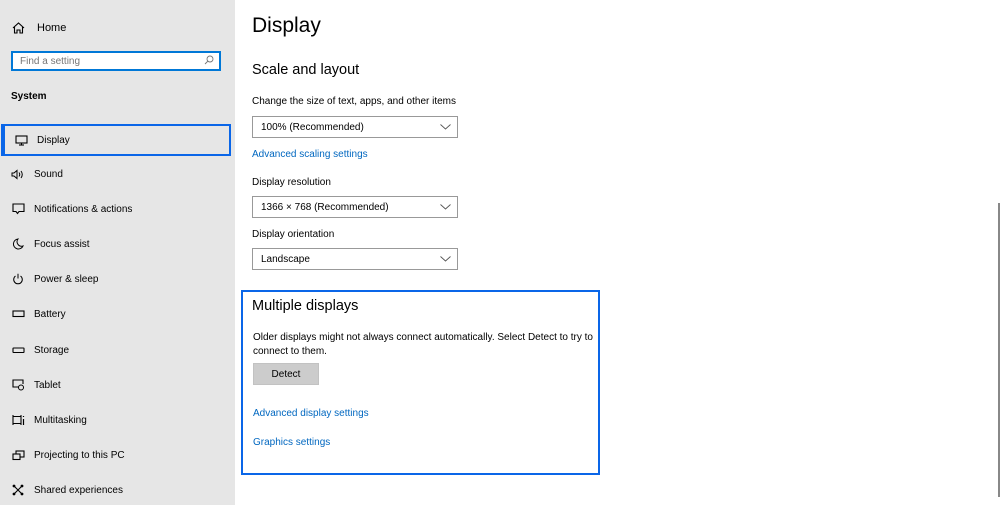  What do you see at coordinates (79, 455) in the screenshot?
I see `sidebar-item-label: Projecting to this PC` at bounding box center [79, 455].